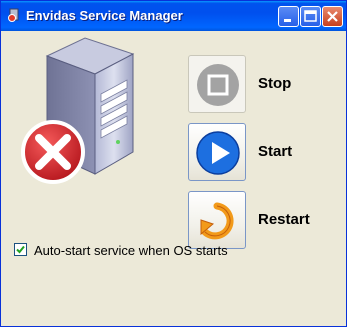 The width and height of the screenshot is (347, 327). I want to click on restart-icon, so click(217, 221).